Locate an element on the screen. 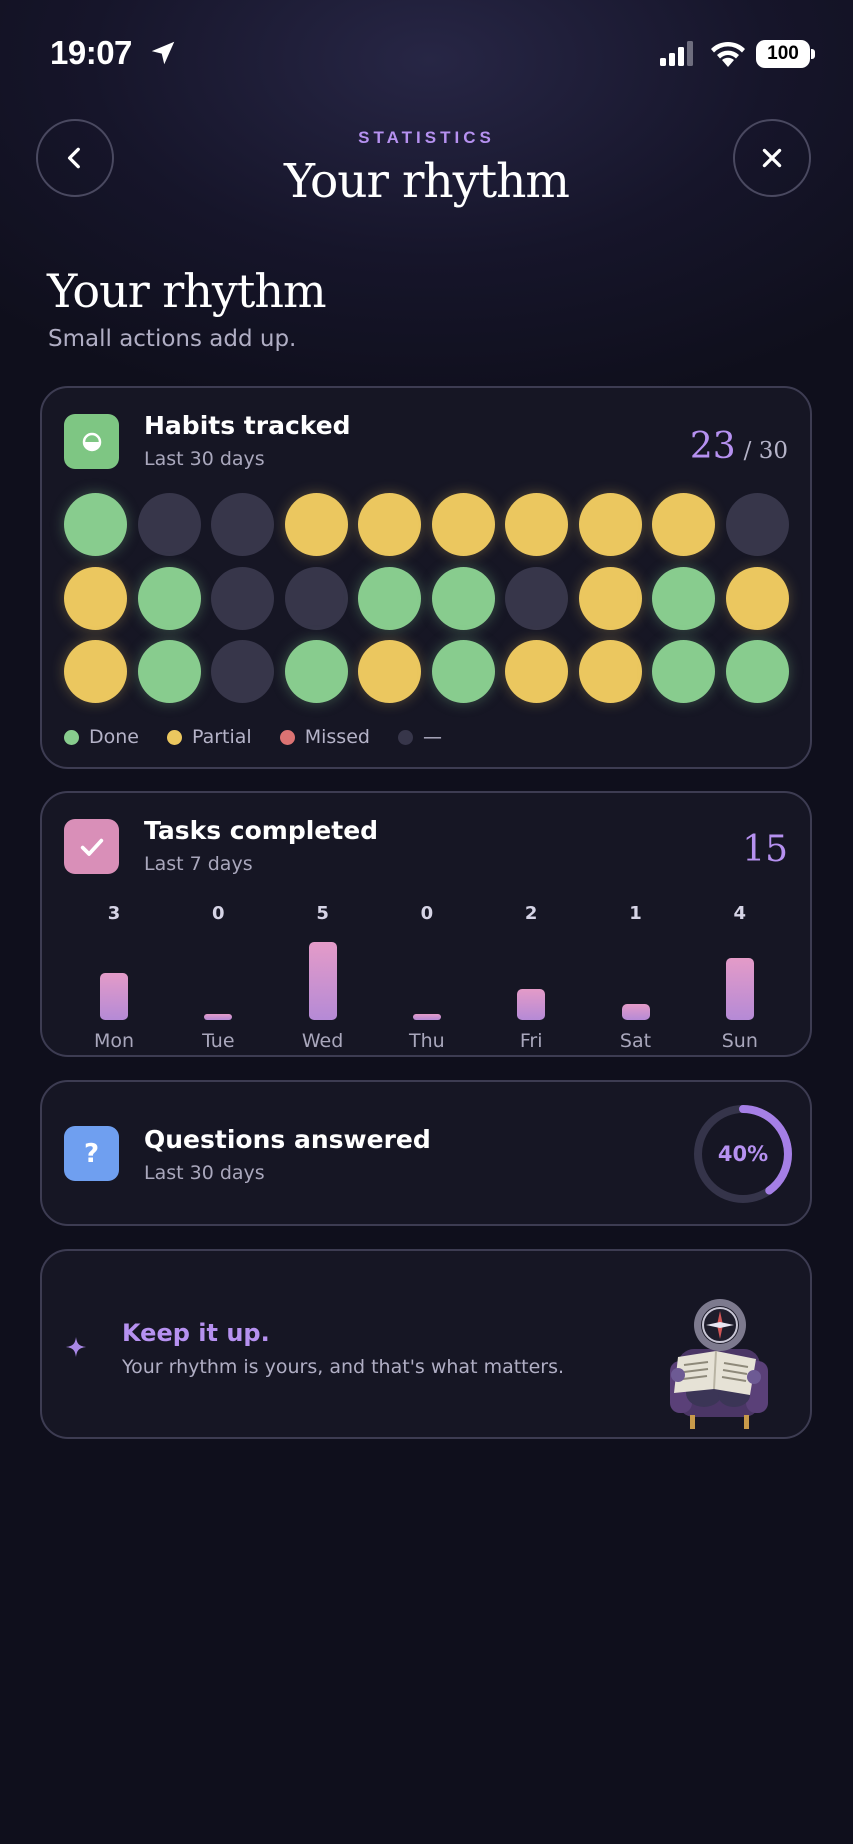 This screenshot has height=1844, width=853. habits-count: 23 / 30 is located at coordinates (739, 446).